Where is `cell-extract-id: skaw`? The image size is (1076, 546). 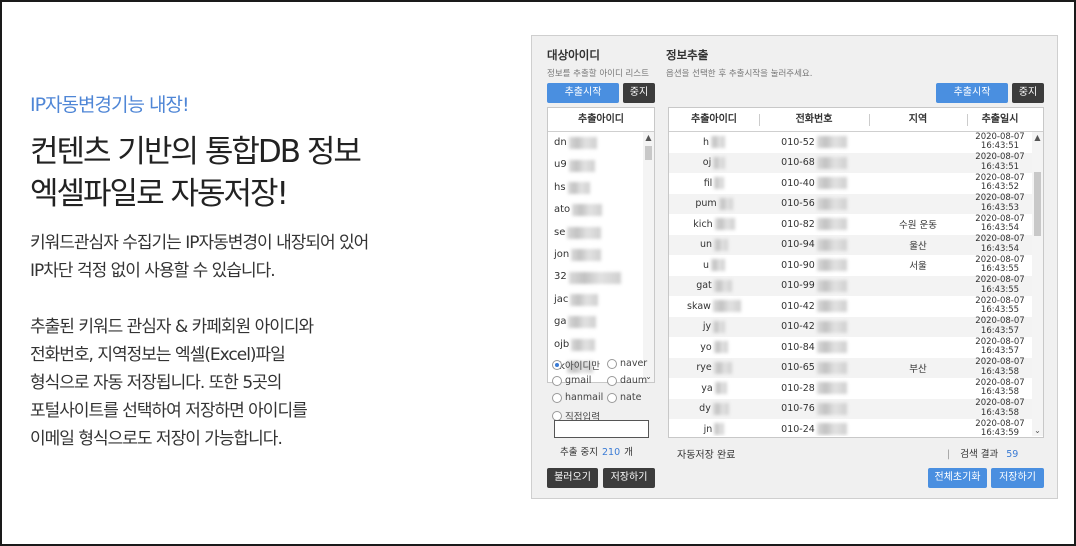 cell-extract-id: skaw is located at coordinates (714, 306).